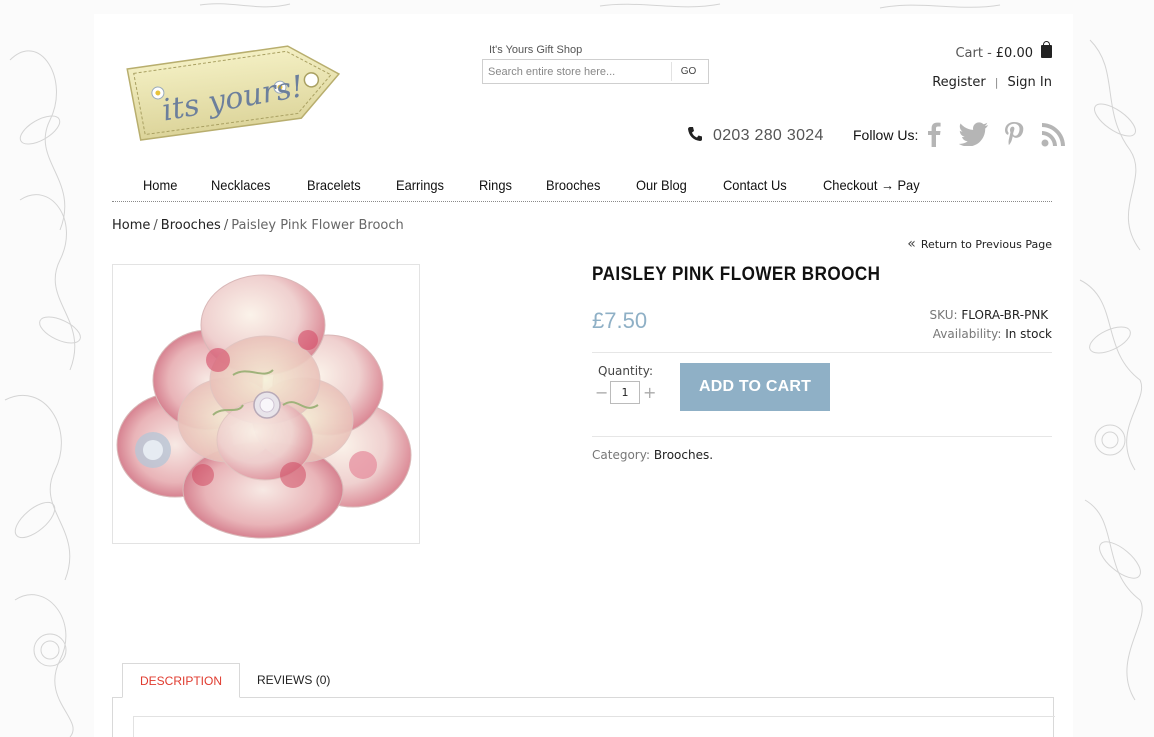 The width and height of the screenshot is (1154, 737). What do you see at coordinates (736, 274) in the screenshot?
I see `product-title: PAISLEY PINK FLOWER BROOCH` at bounding box center [736, 274].